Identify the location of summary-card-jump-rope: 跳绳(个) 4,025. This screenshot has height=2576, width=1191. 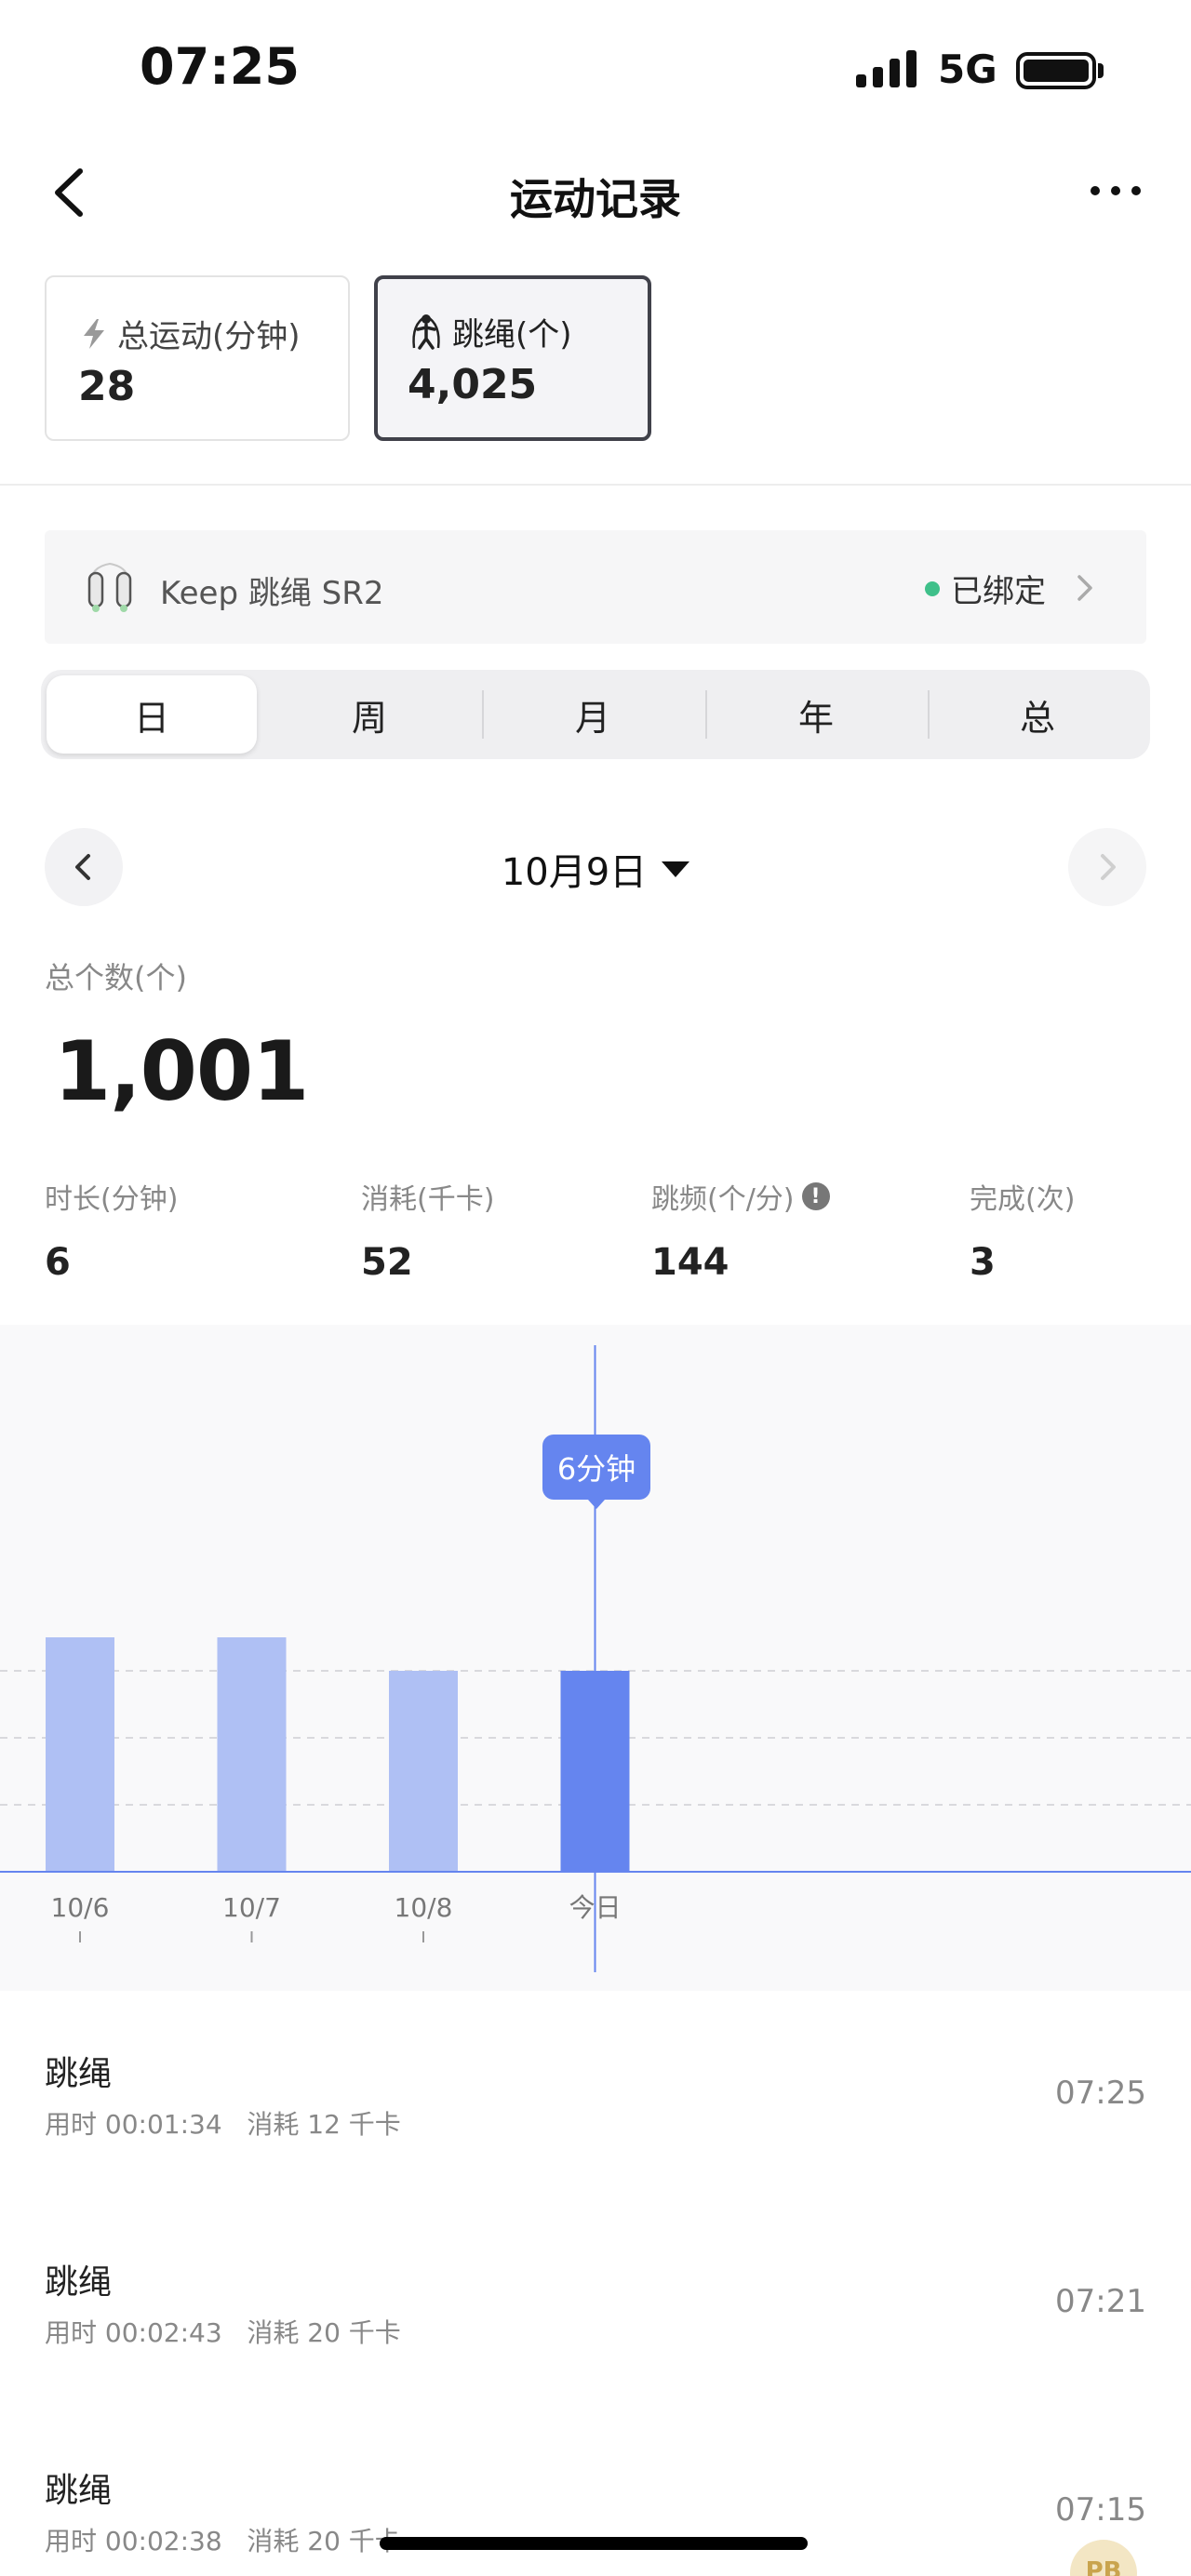
(512, 358).